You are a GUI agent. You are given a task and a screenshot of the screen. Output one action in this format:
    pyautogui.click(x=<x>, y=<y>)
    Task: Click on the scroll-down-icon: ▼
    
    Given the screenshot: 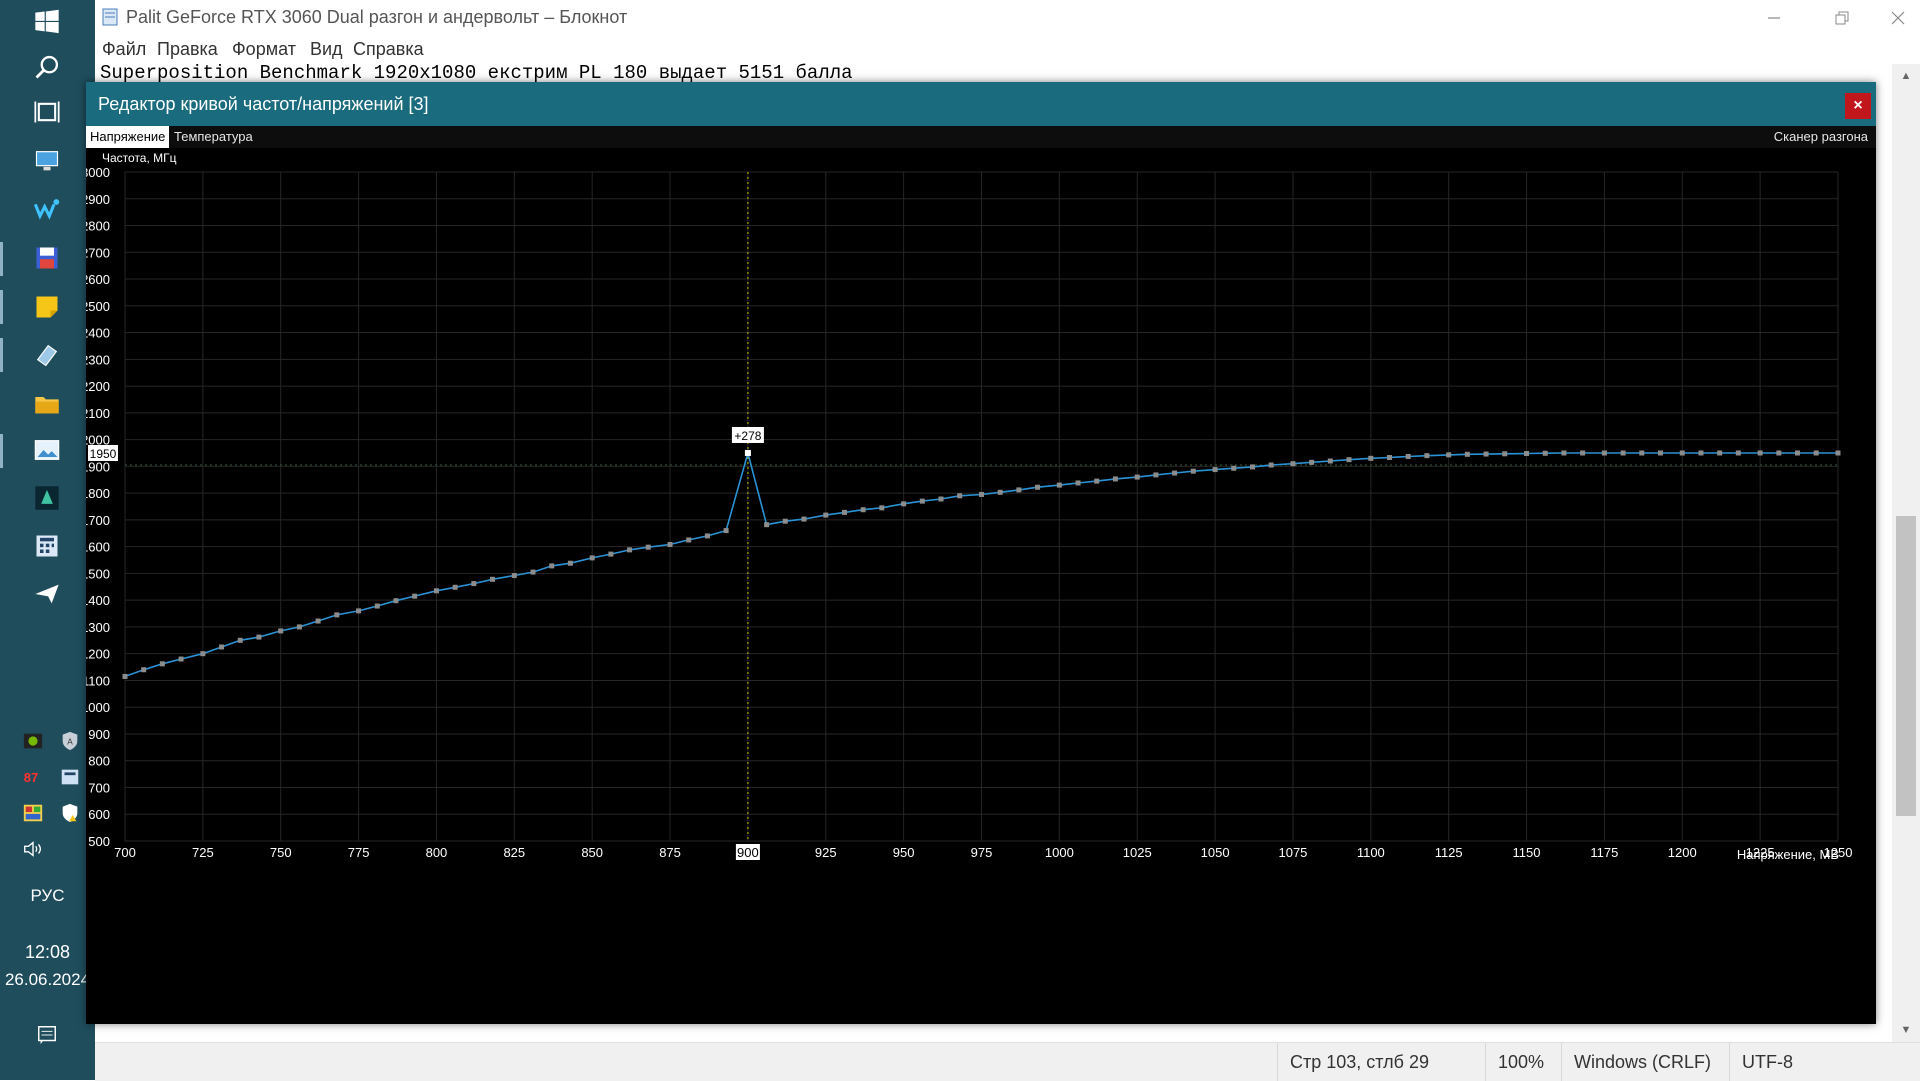 What is the action you would take?
    pyautogui.click(x=1906, y=1030)
    